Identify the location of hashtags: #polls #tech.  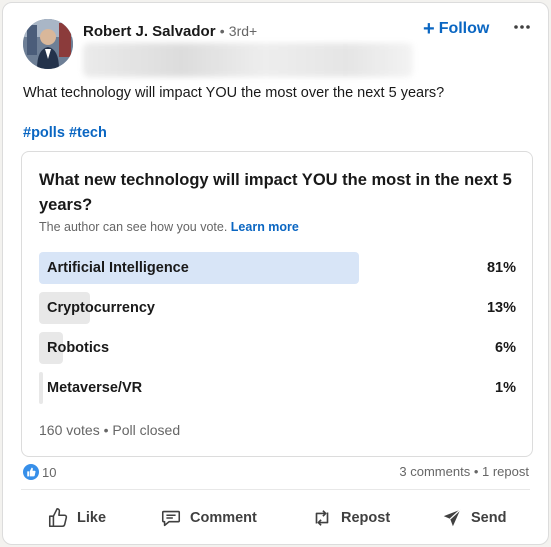
(65, 133).